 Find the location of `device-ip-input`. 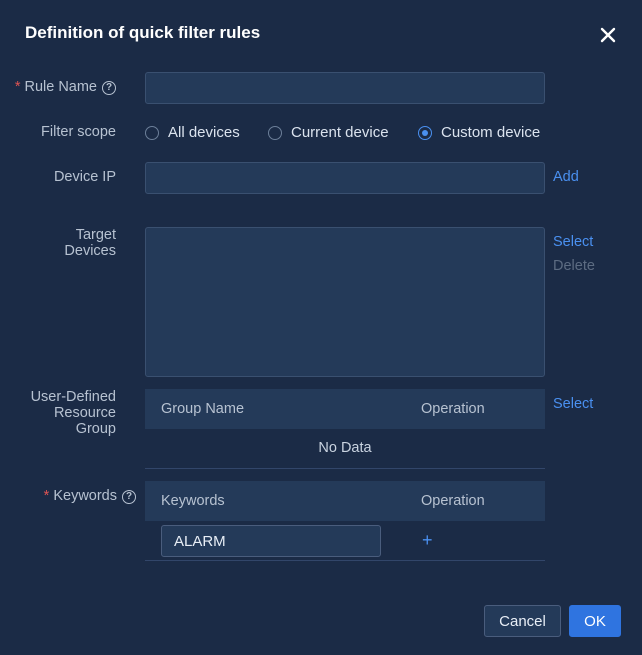

device-ip-input is located at coordinates (345, 178).